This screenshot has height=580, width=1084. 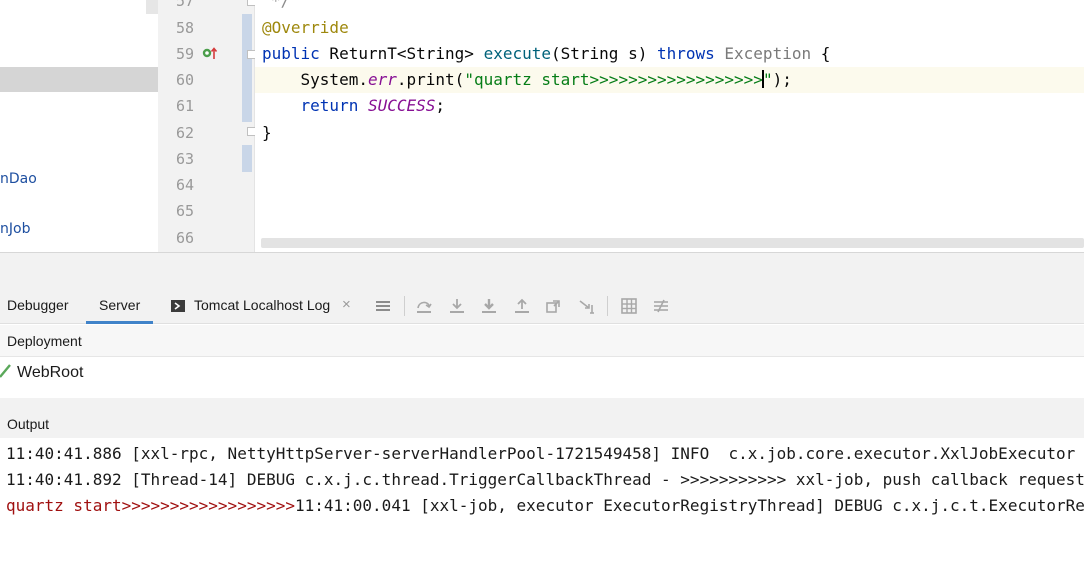 What do you see at coordinates (430, 79) in the screenshot?
I see `call-token: .print(` at bounding box center [430, 79].